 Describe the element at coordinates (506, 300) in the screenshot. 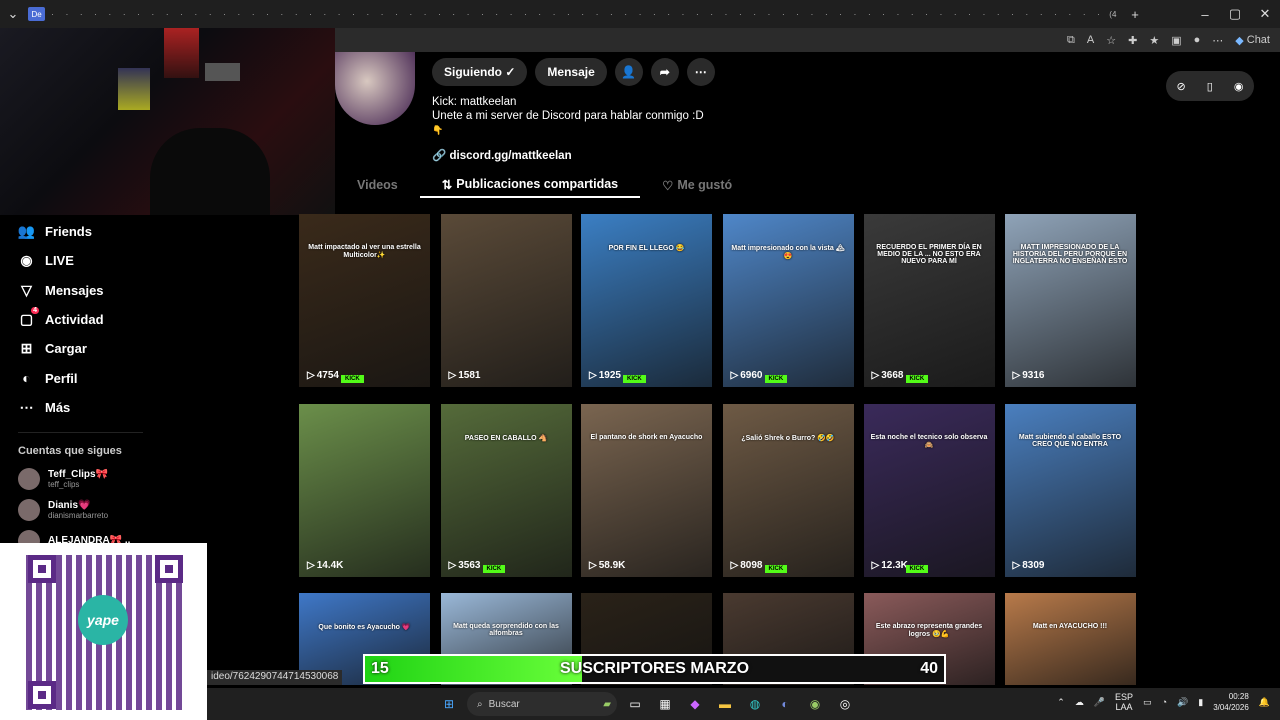

I see `video-card: ▷ 1581` at that location.